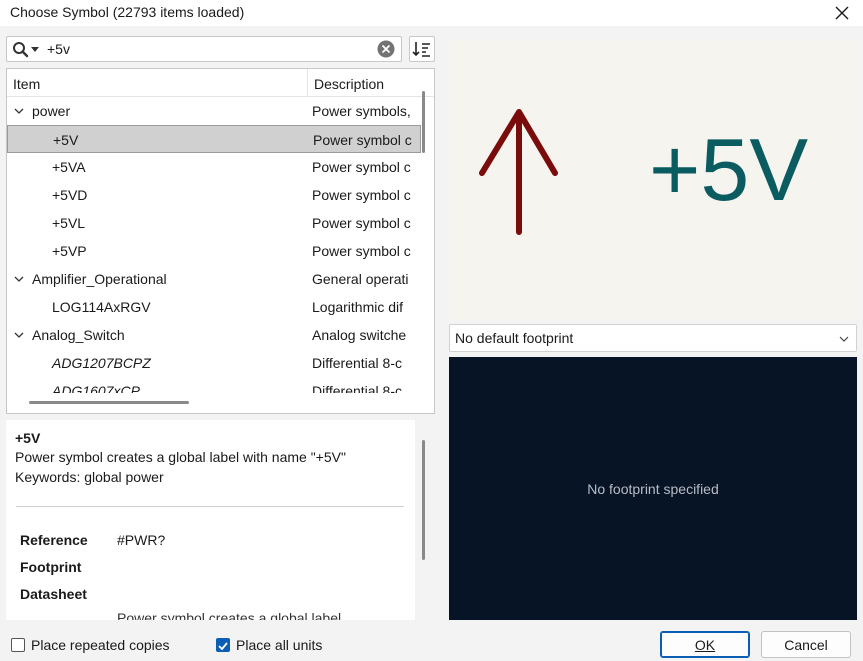 This screenshot has height=661, width=863. Describe the element at coordinates (214, 223) in the screenshot. I see `tree-symbol-row: +5VL Power symbol c` at that location.